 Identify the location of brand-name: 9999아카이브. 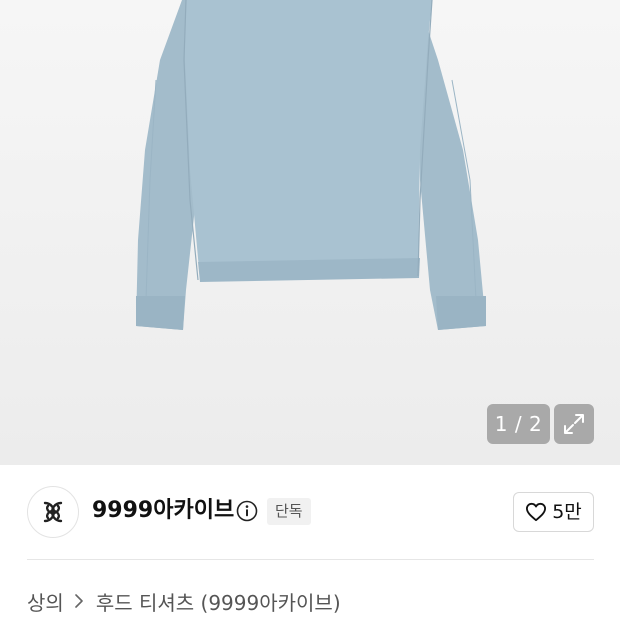
(163, 511).